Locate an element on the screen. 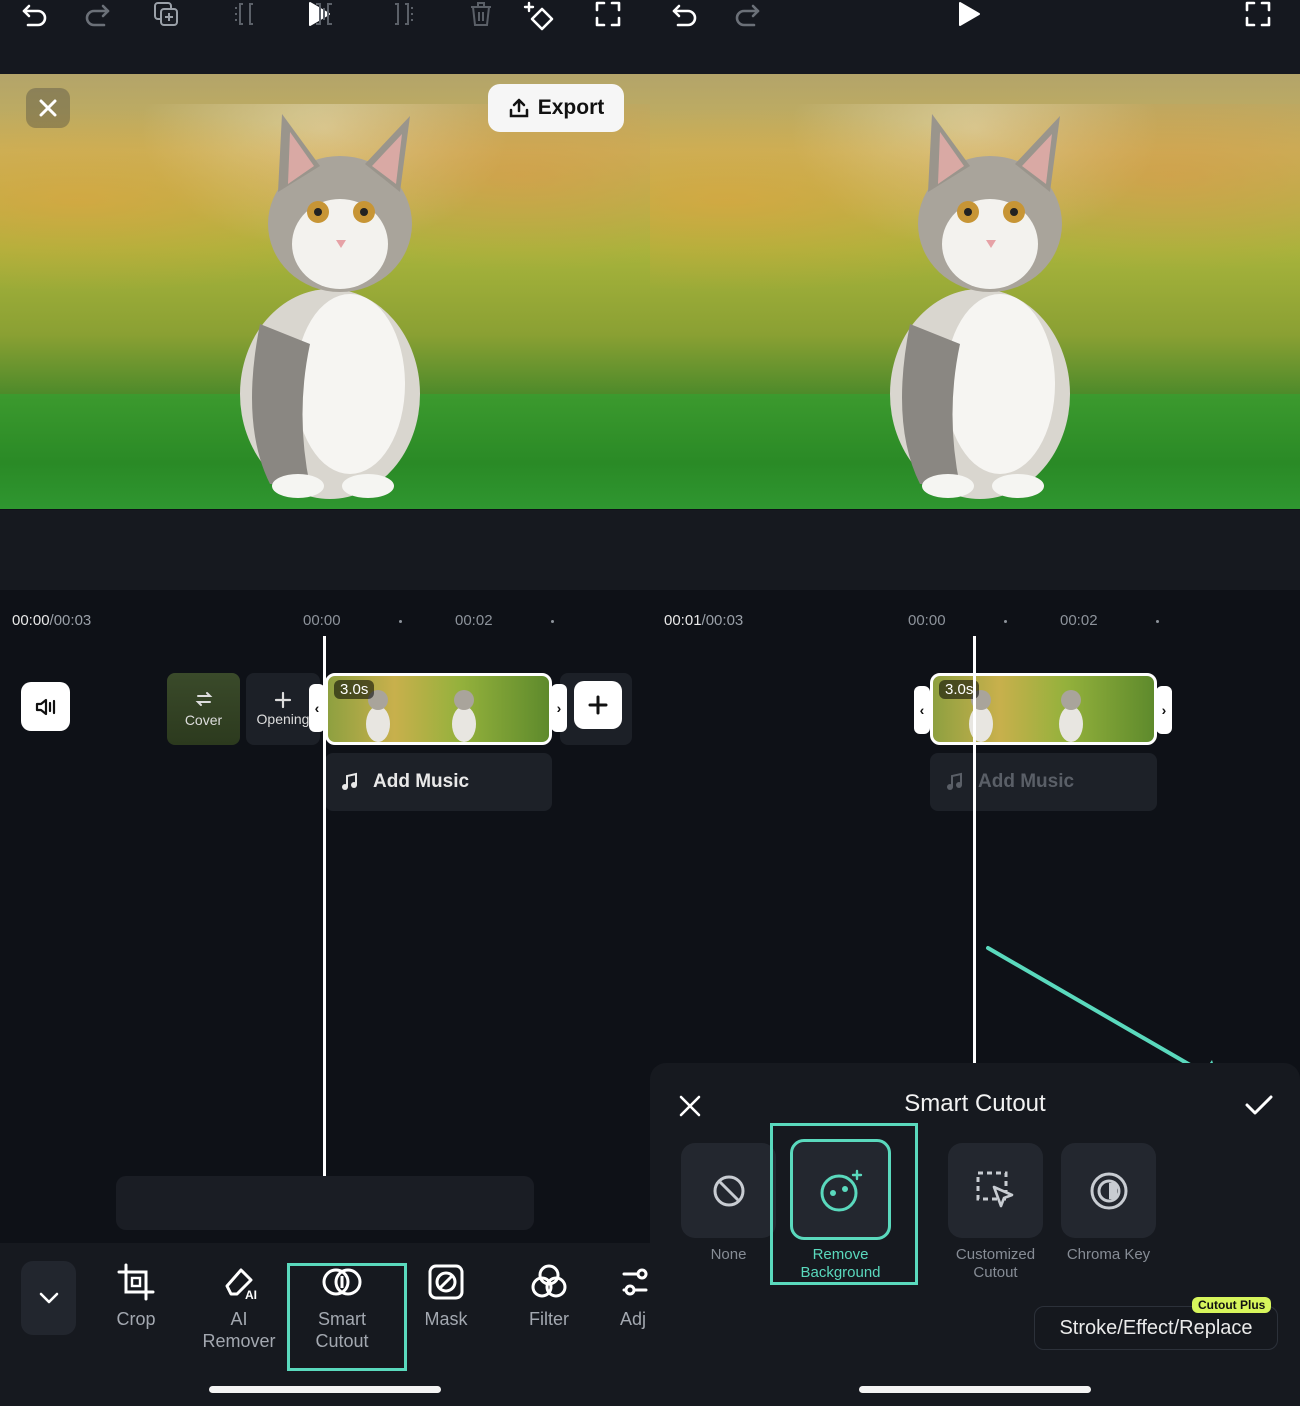 The height and width of the screenshot is (1406, 1300). customized-cutout-icon is located at coordinates (994, 1189).